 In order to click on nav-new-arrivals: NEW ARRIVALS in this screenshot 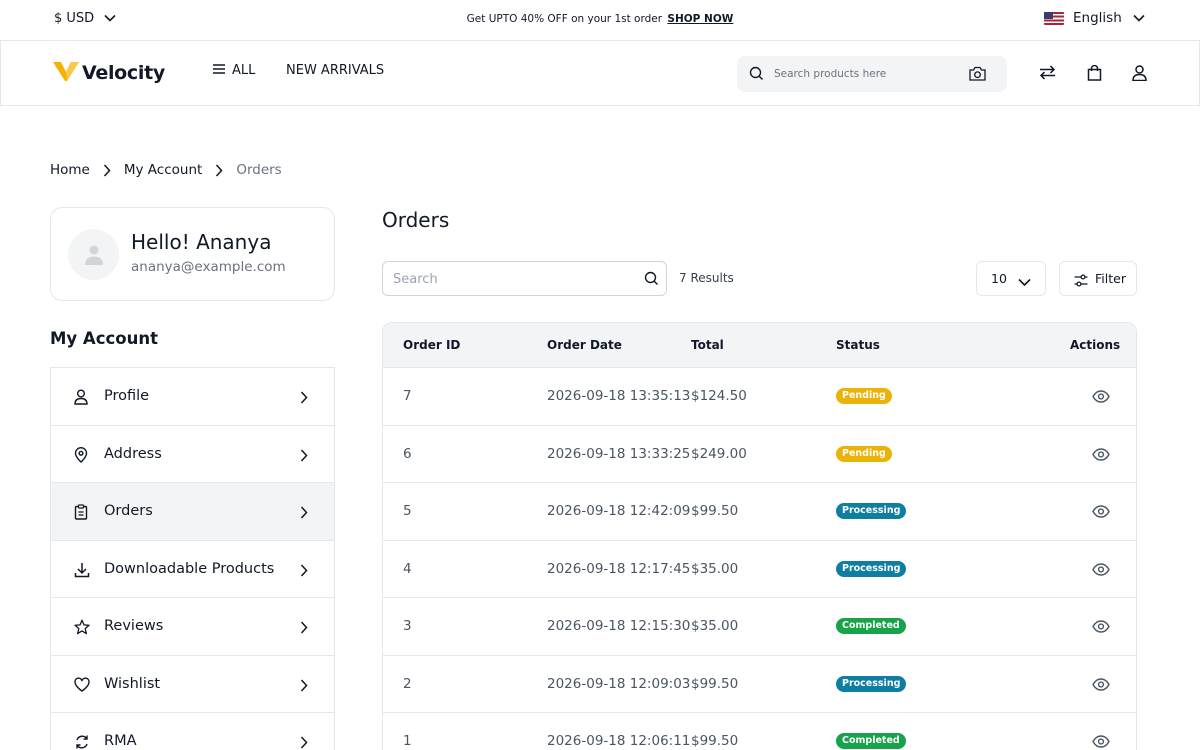, I will do `click(335, 70)`.